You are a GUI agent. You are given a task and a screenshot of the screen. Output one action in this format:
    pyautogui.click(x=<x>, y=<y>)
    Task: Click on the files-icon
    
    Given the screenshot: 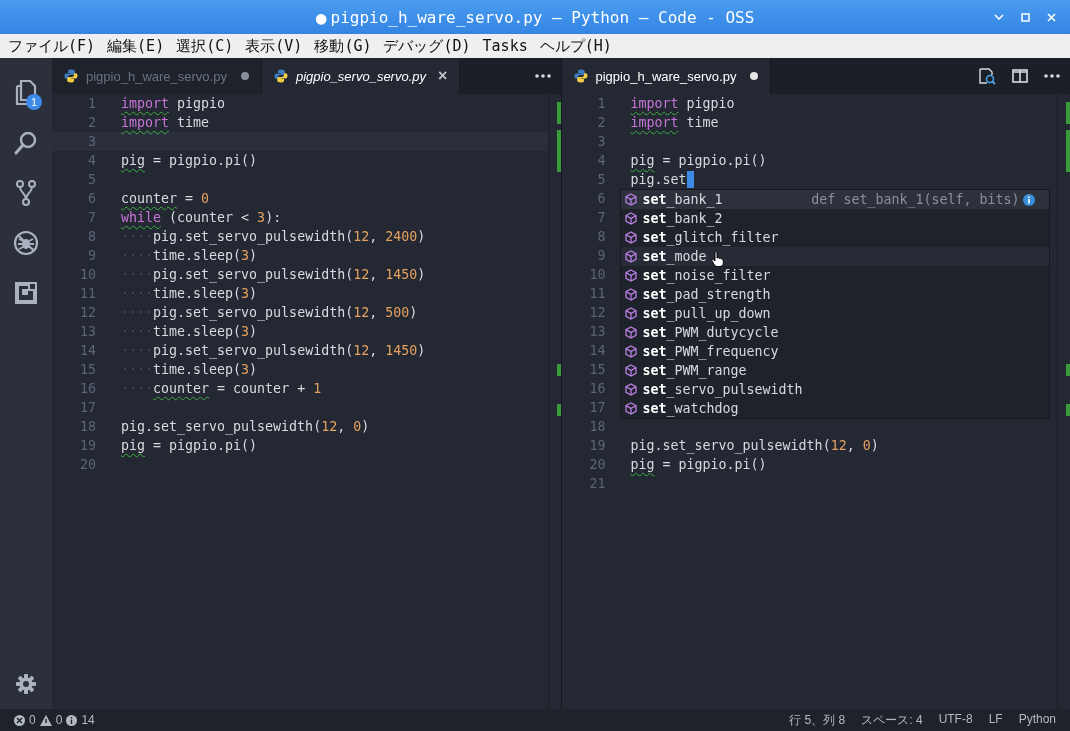 What is the action you would take?
    pyautogui.click(x=26, y=93)
    